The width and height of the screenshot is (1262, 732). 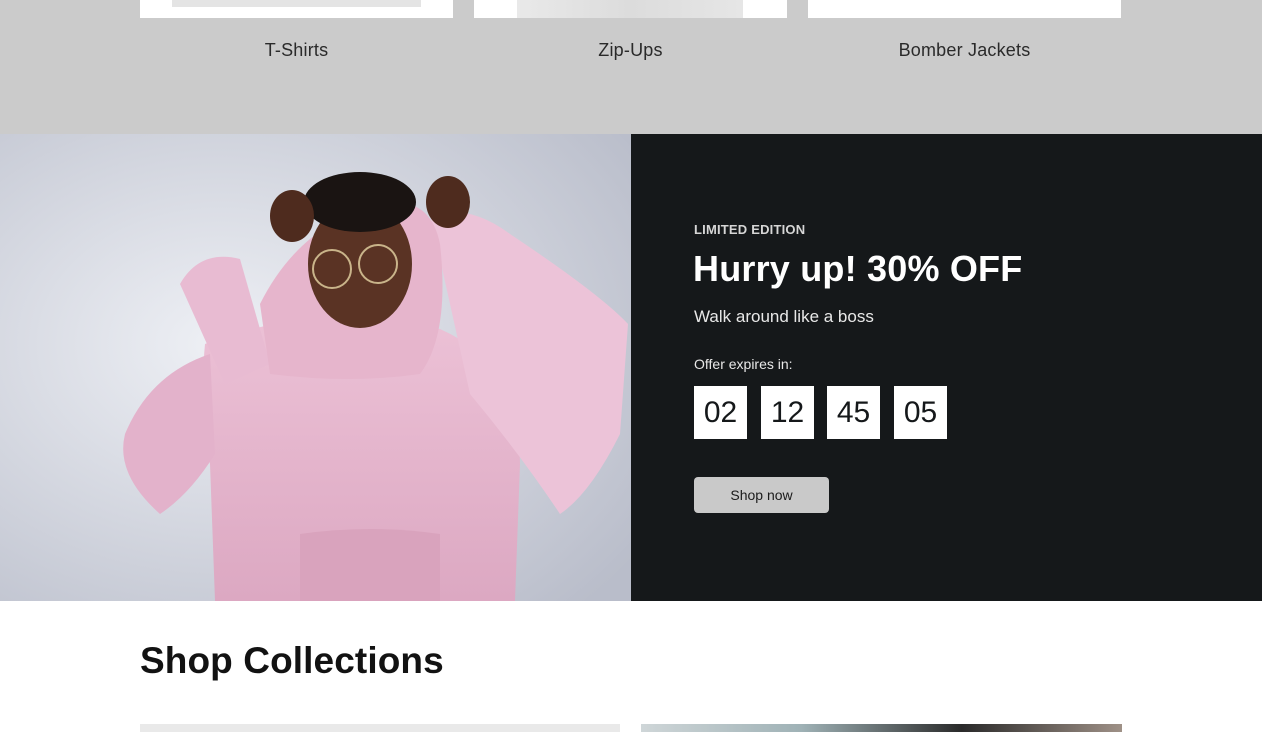 What do you see at coordinates (853, 412) in the screenshot?
I see `countdown-minutes: 45` at bounding box center [853, 412].